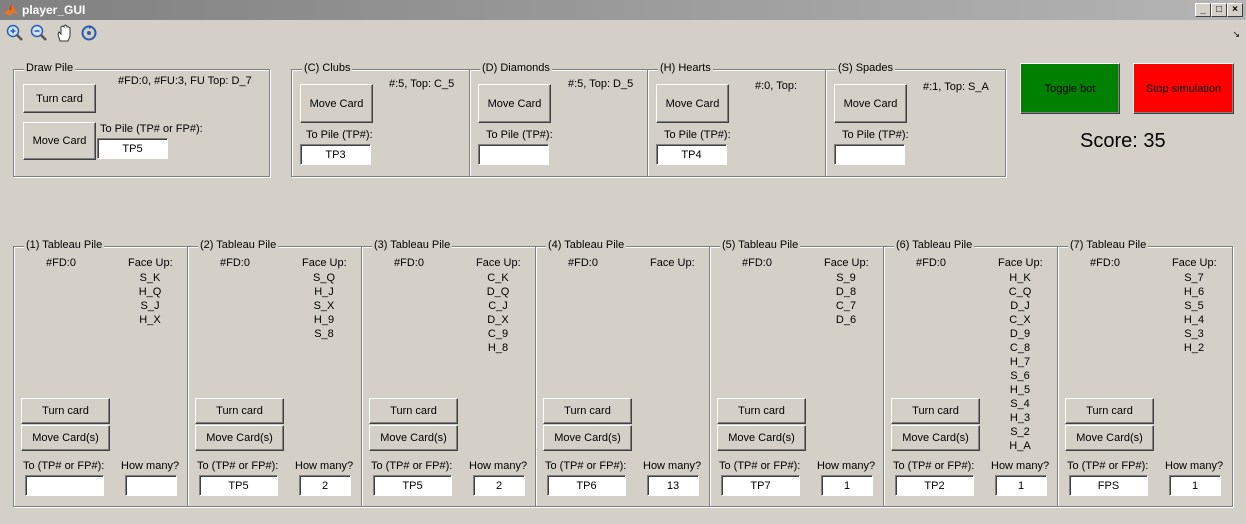  What do you see at coordinates (64, 245) in the screenshot?
I see `tableau-legend: (1) Tableau Pile` at bounding box center [64, 245].